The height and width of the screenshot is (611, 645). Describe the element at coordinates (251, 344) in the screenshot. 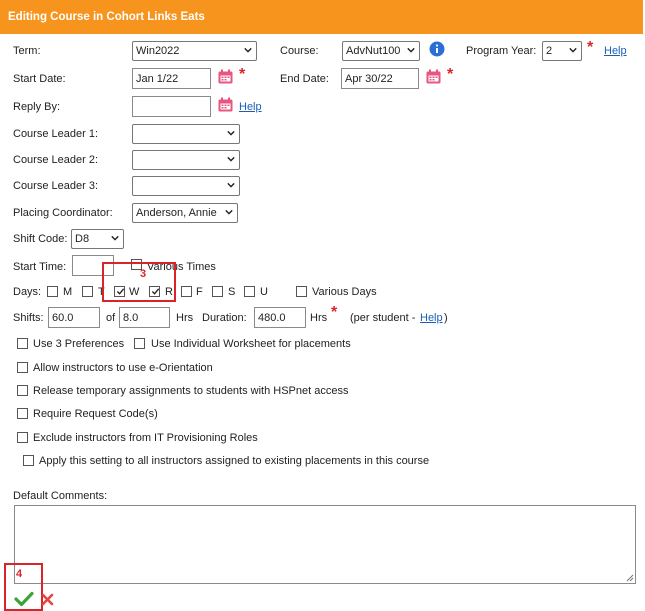

I see `individual-worksheet-label: Use Individual Worksheet for placements` at that location.